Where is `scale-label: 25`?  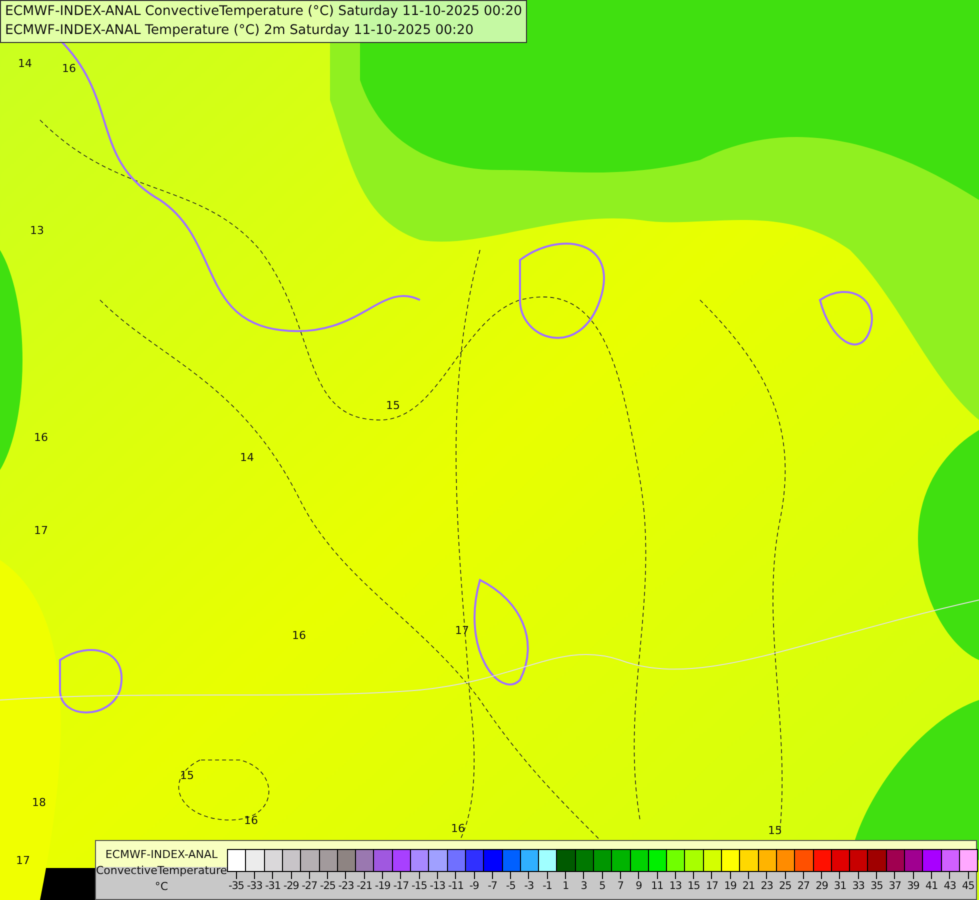
scale-label: 25 is located at coordinates (785, 886).